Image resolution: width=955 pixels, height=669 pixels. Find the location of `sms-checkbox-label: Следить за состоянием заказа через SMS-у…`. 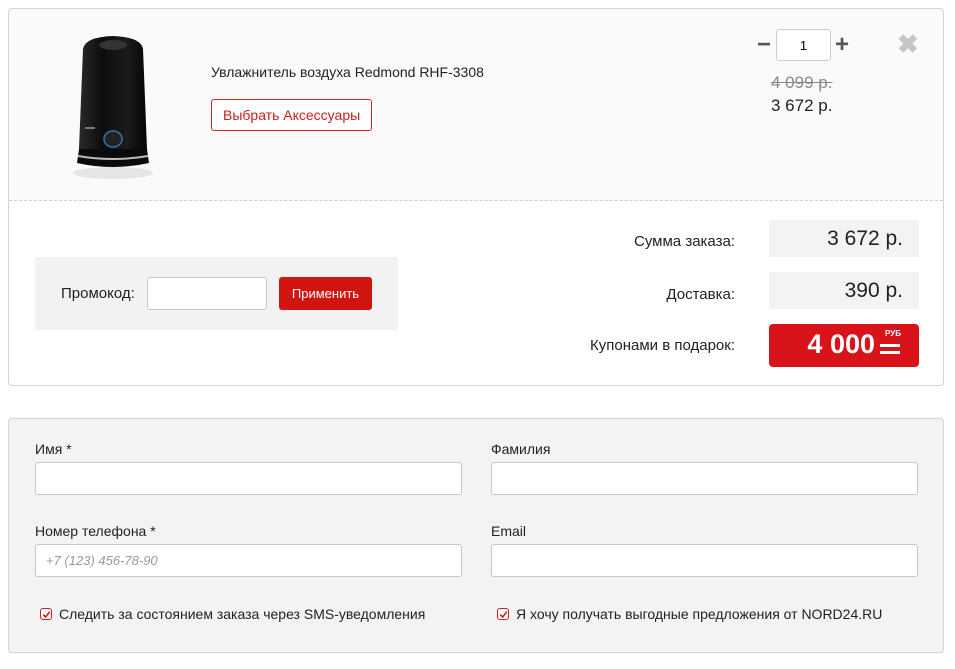

sms-checkbox-label: Следить за состоянием заказа через SMS-у… is located at coordinates (242, 614).